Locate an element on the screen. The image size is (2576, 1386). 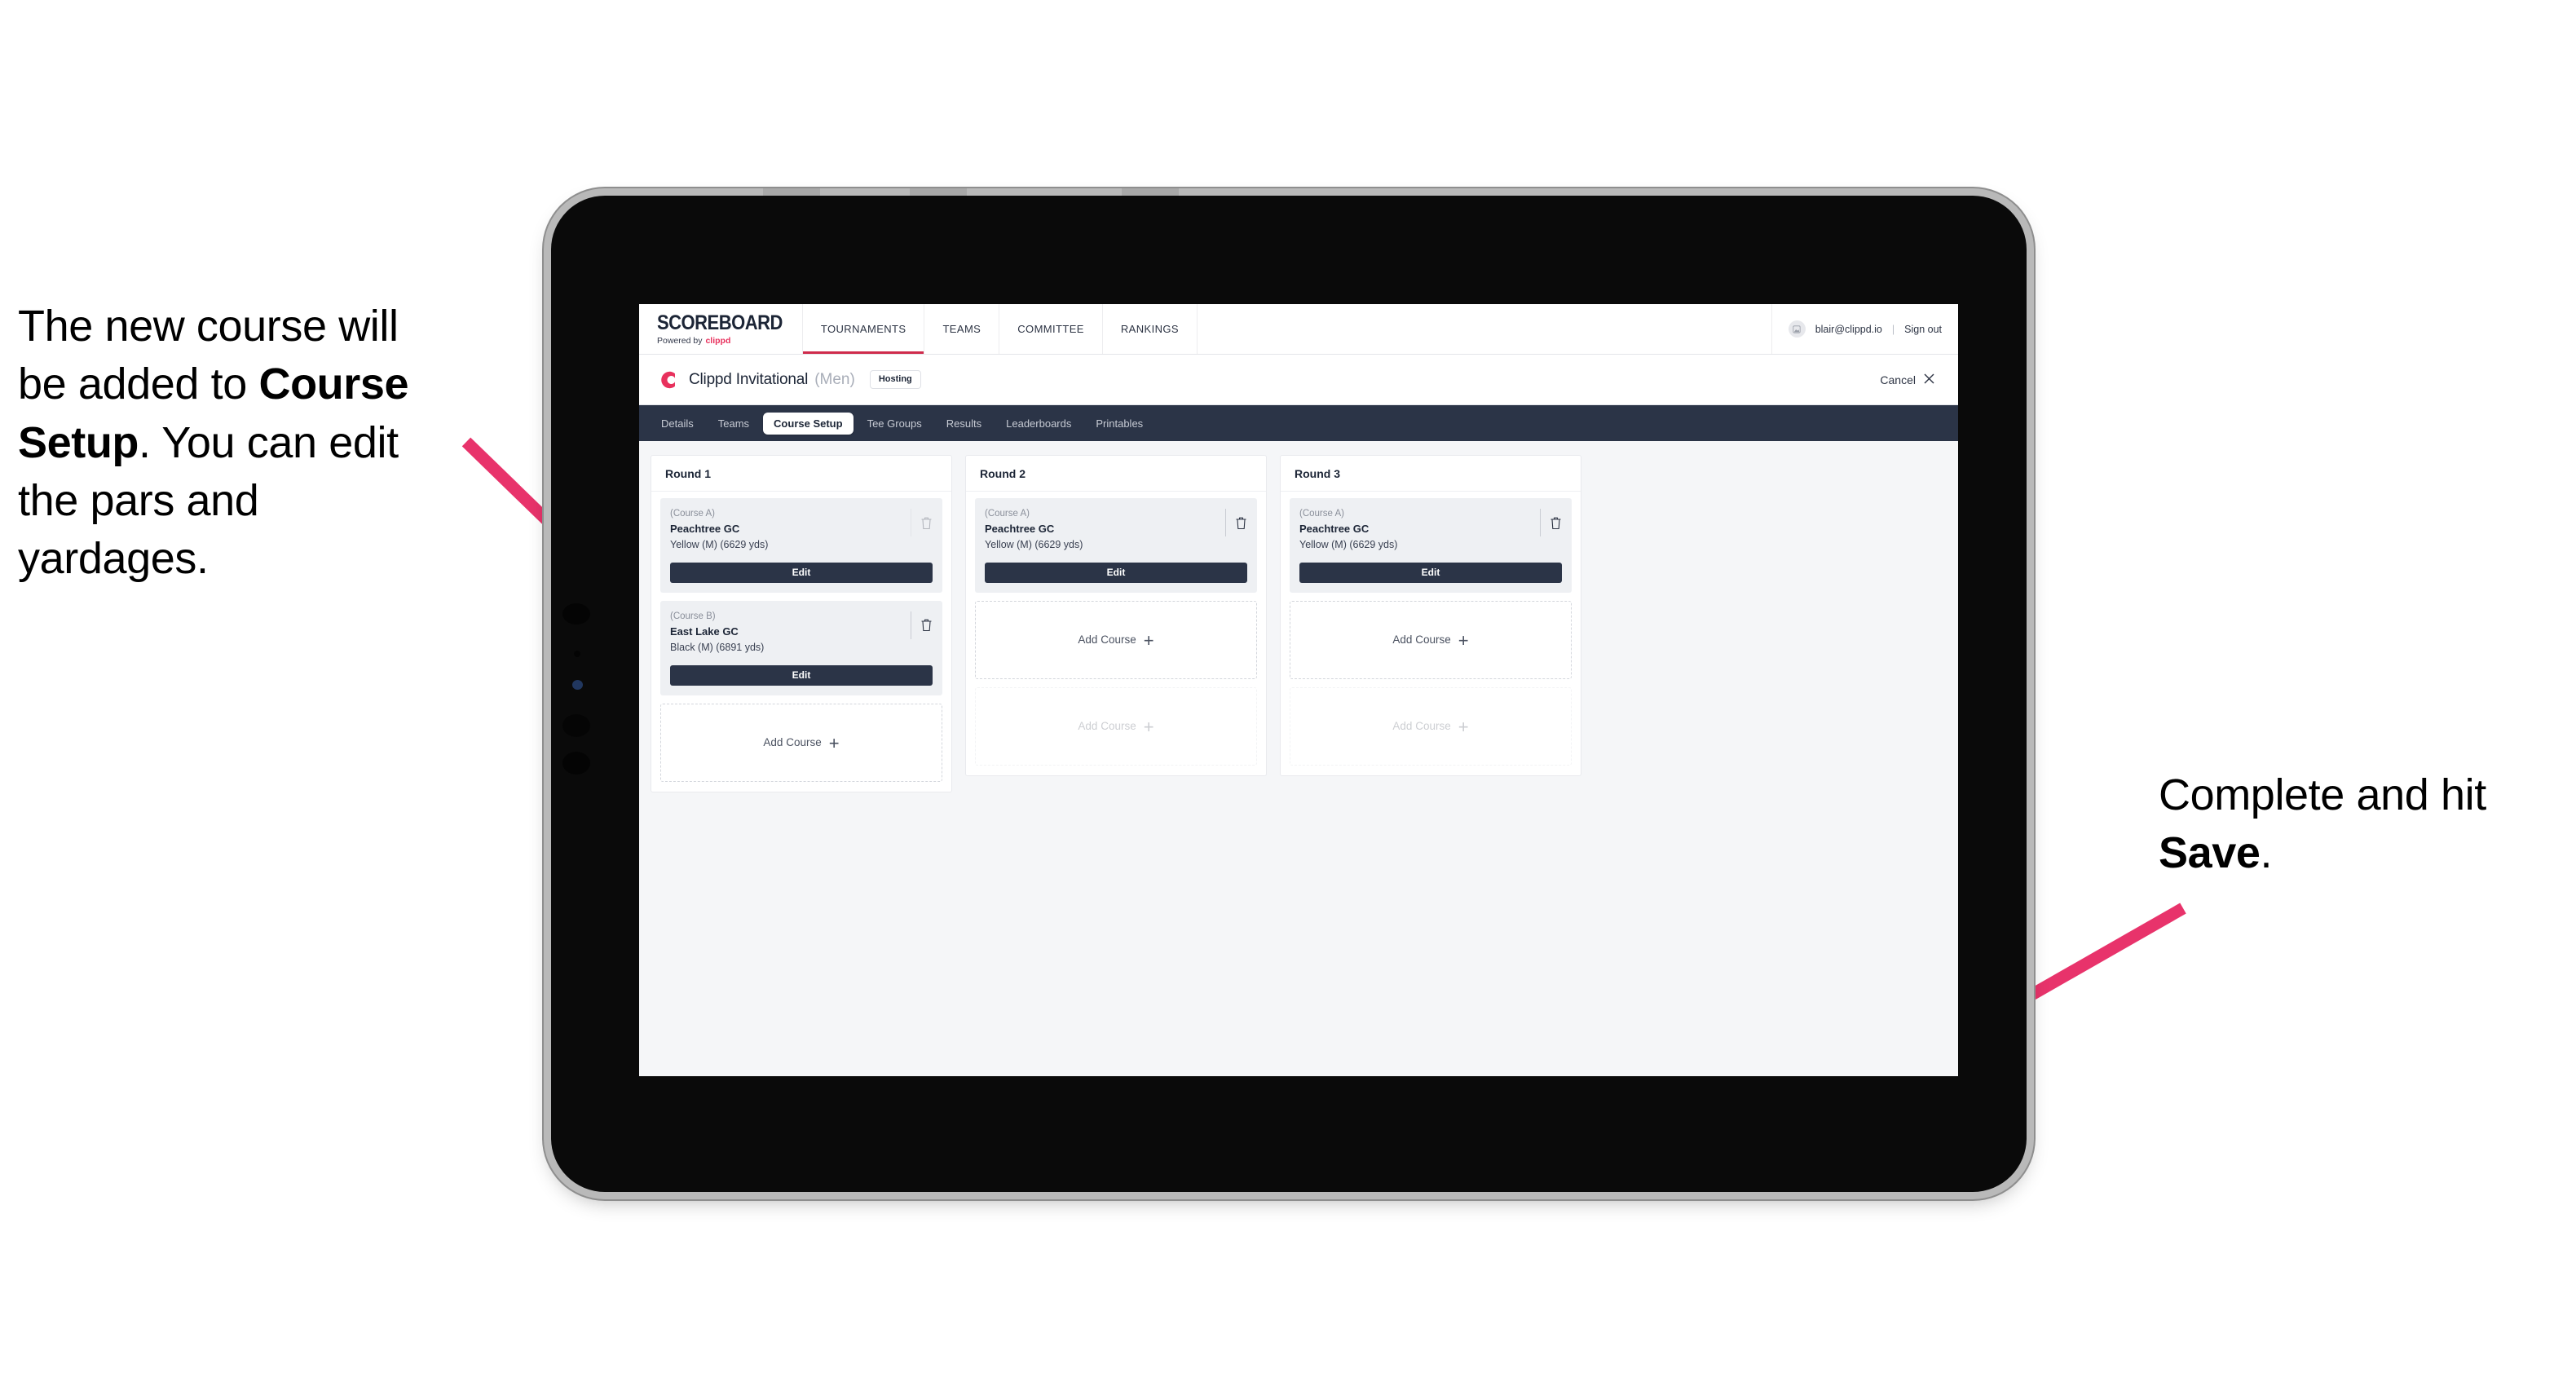
round-title: Round 3 is located at coordinates (1431, 474).